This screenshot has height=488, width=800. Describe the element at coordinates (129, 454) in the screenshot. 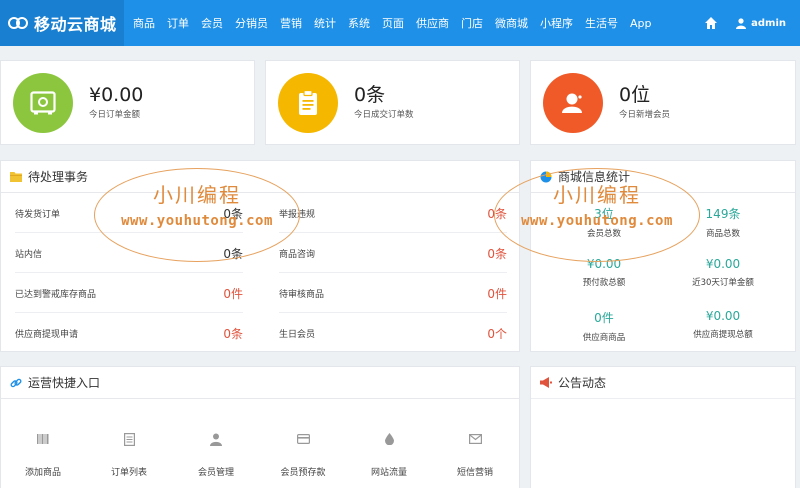

I see `quick-entry-order-list: 订单列表` at that location.